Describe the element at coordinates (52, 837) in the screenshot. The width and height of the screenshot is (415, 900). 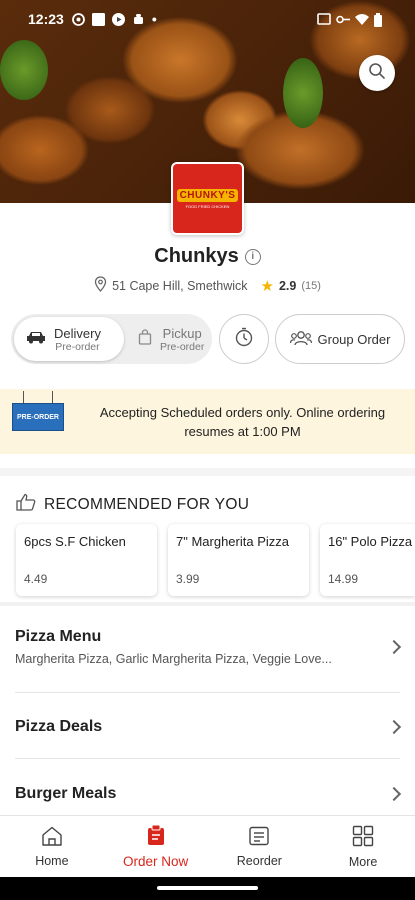
I see `home-icon` at that location.